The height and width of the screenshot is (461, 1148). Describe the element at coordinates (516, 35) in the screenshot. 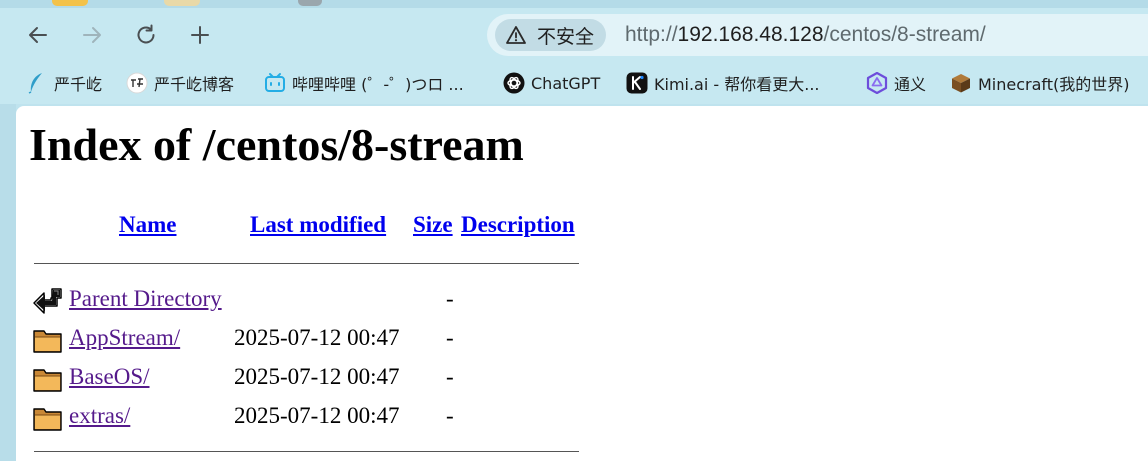

I see `warning-triangle-icon` at that location.